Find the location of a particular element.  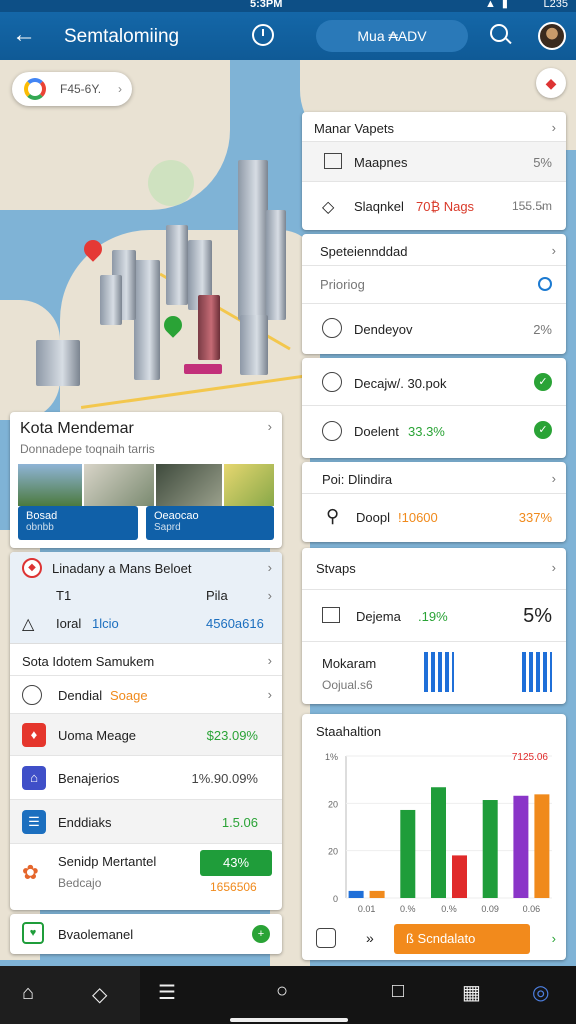

header-row2-left: Ioral is located at coordinates (69, 623).